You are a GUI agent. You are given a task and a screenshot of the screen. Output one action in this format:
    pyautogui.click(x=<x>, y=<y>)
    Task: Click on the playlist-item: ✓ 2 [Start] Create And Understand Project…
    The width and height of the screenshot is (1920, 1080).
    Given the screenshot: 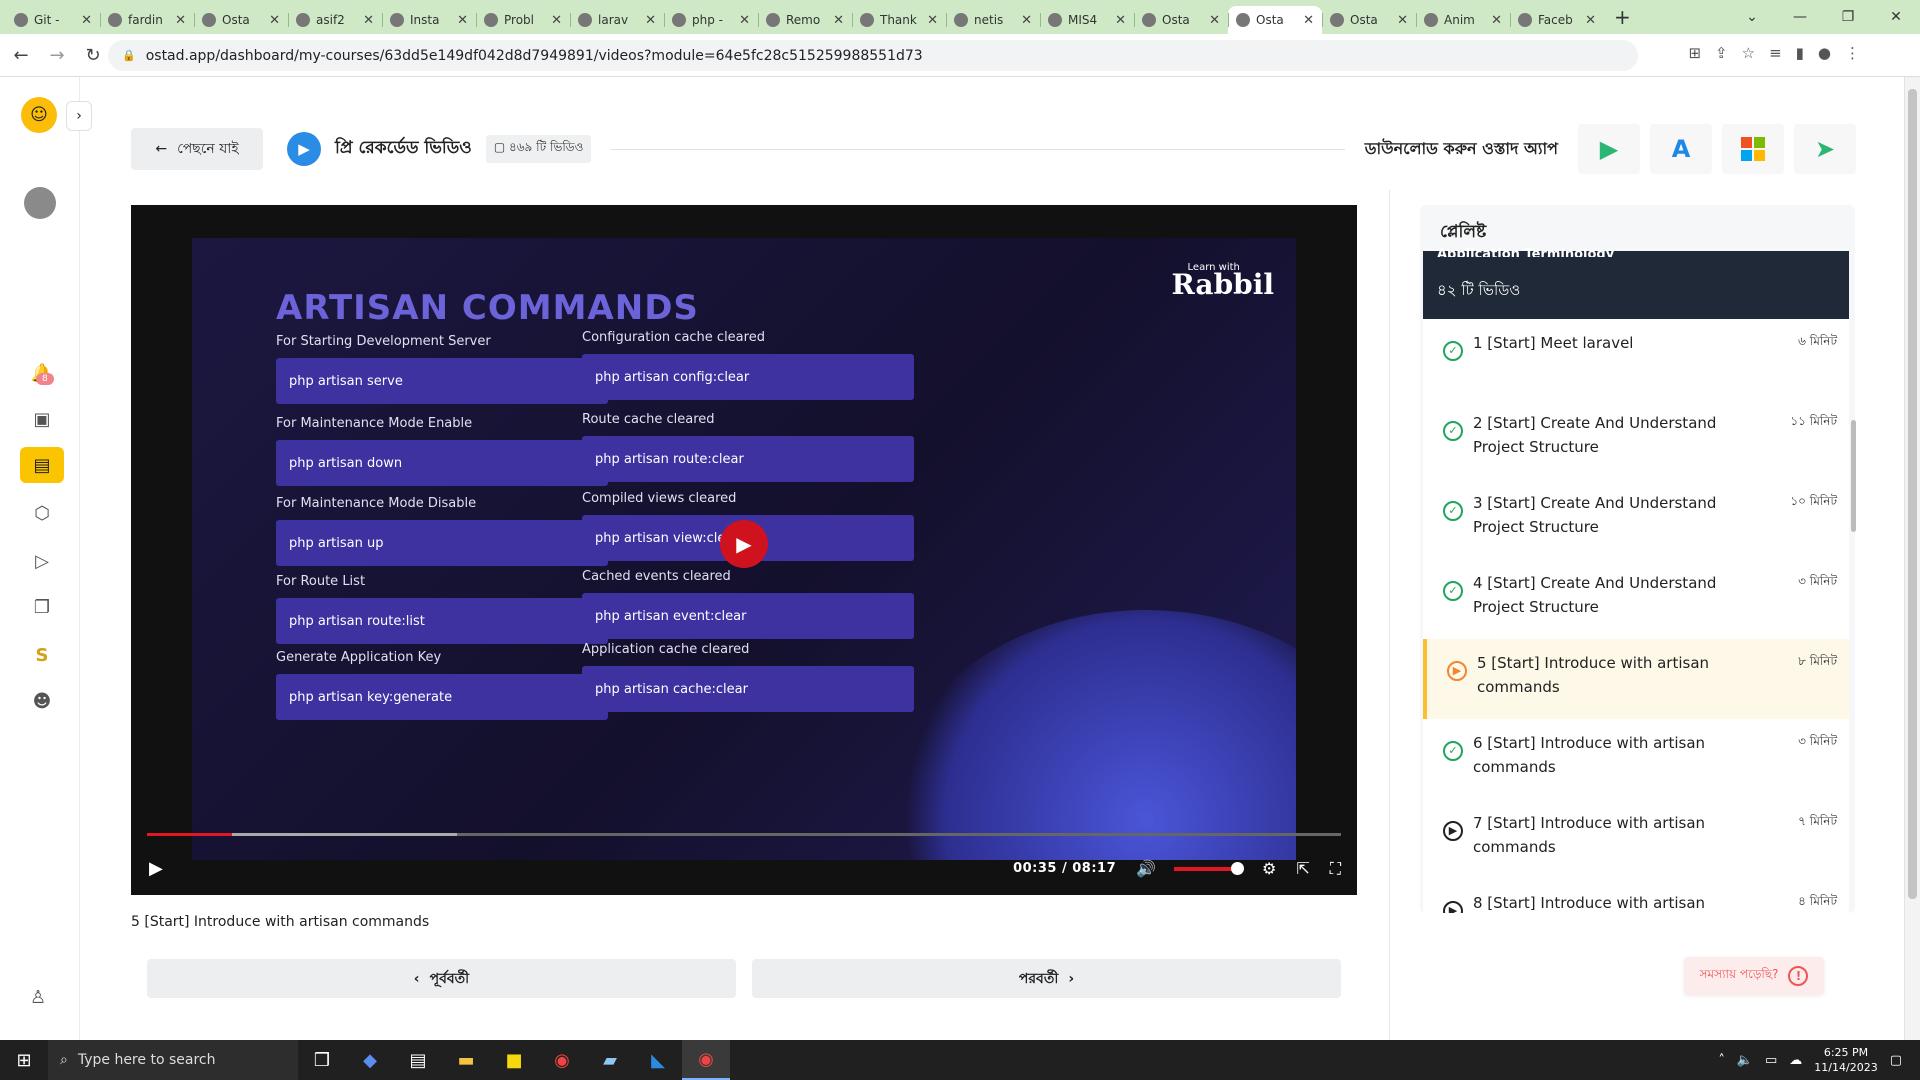 What is the action you would take?
    pyautogui.click(x=1636, y=439)
    